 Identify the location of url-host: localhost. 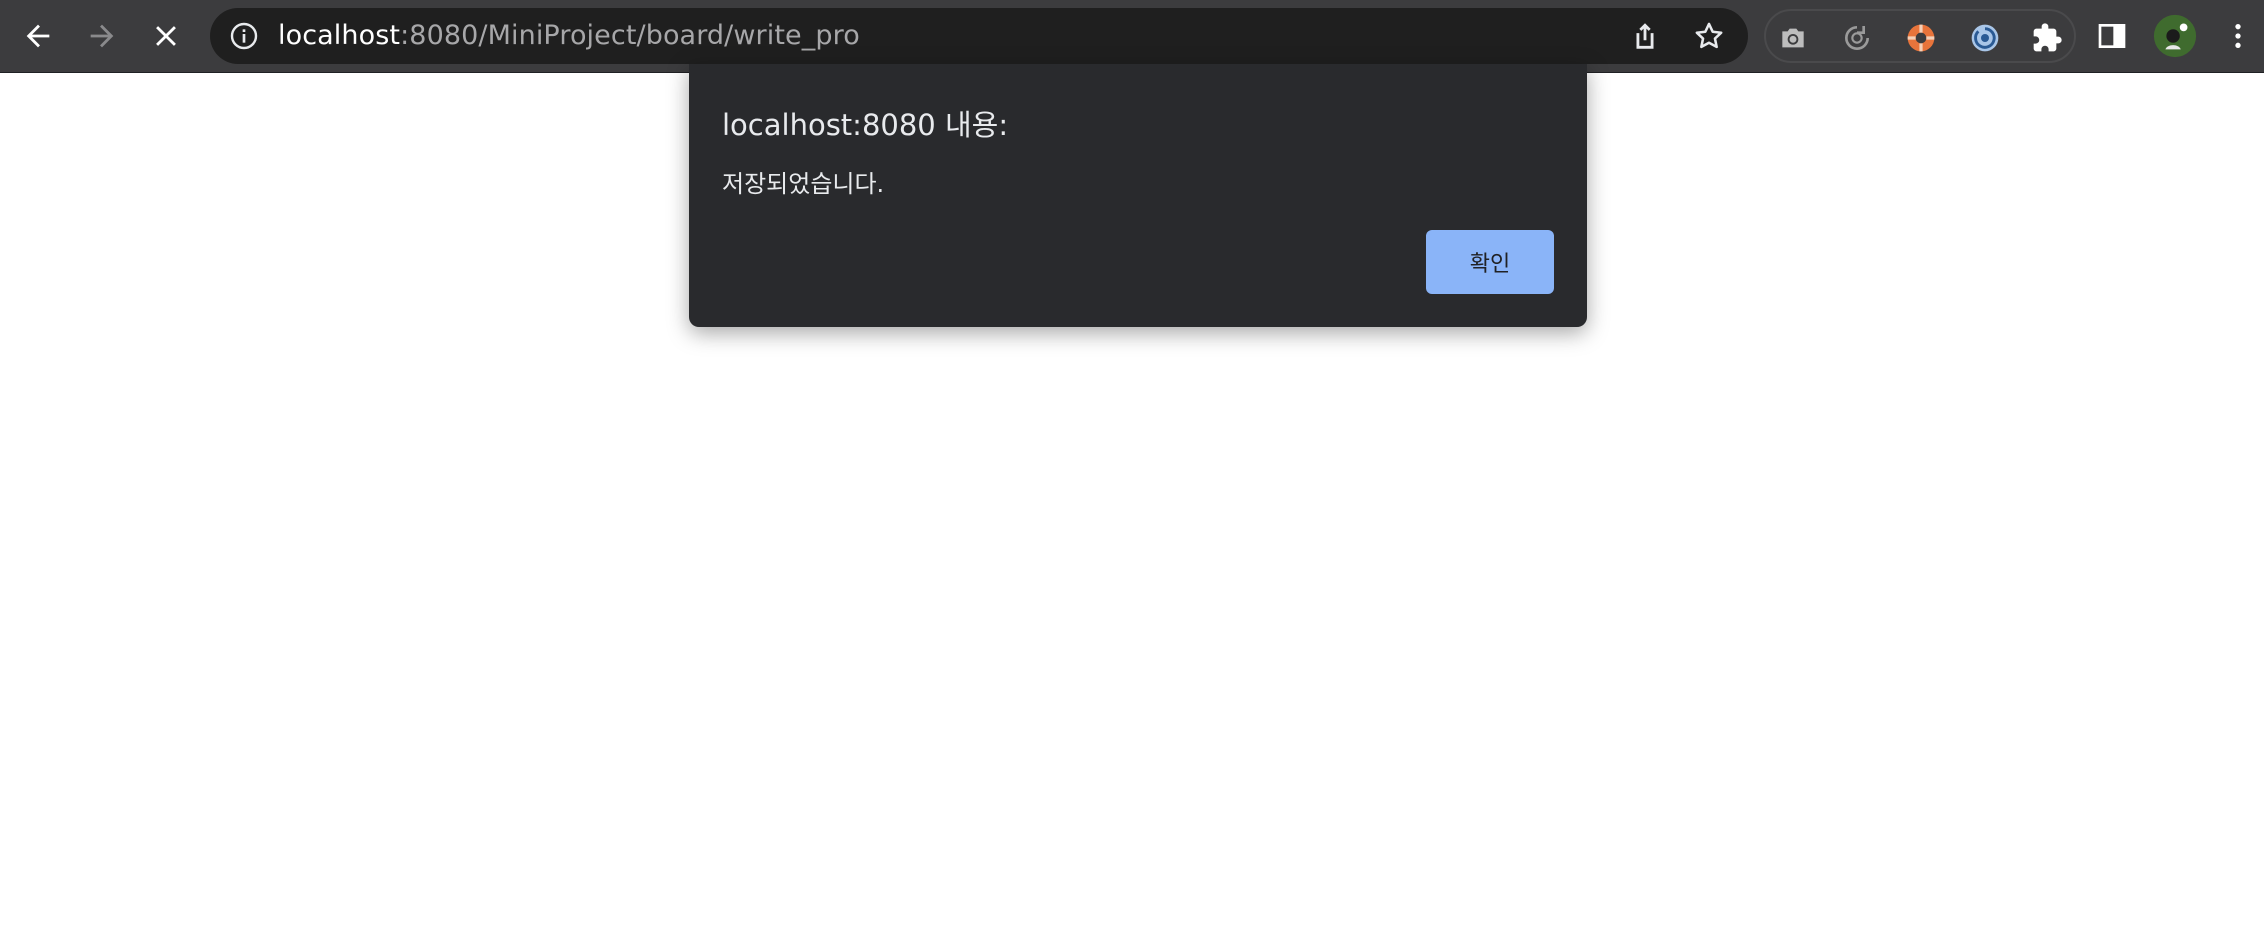
(339, 35).